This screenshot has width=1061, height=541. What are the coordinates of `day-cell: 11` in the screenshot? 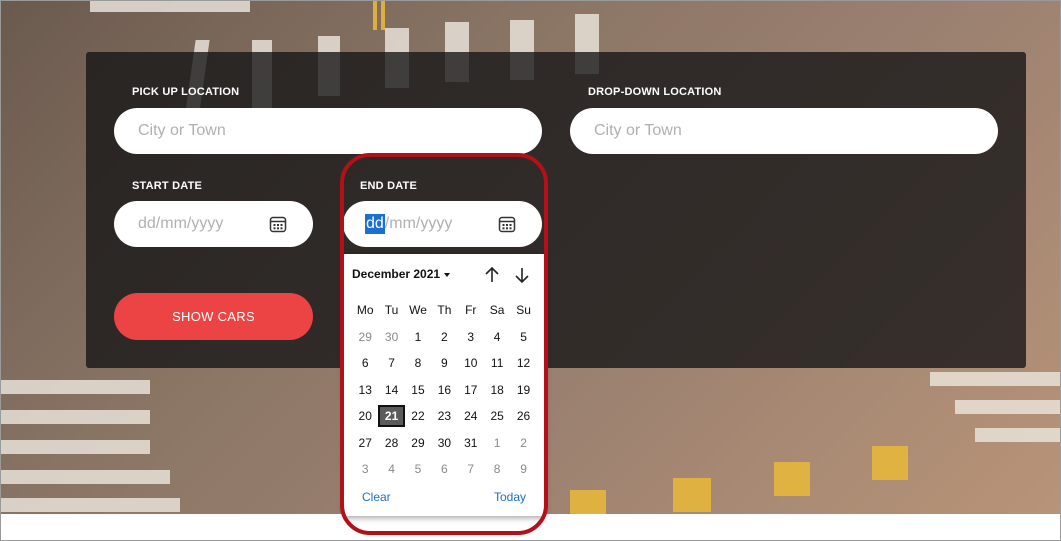 It's located at (497, 363).